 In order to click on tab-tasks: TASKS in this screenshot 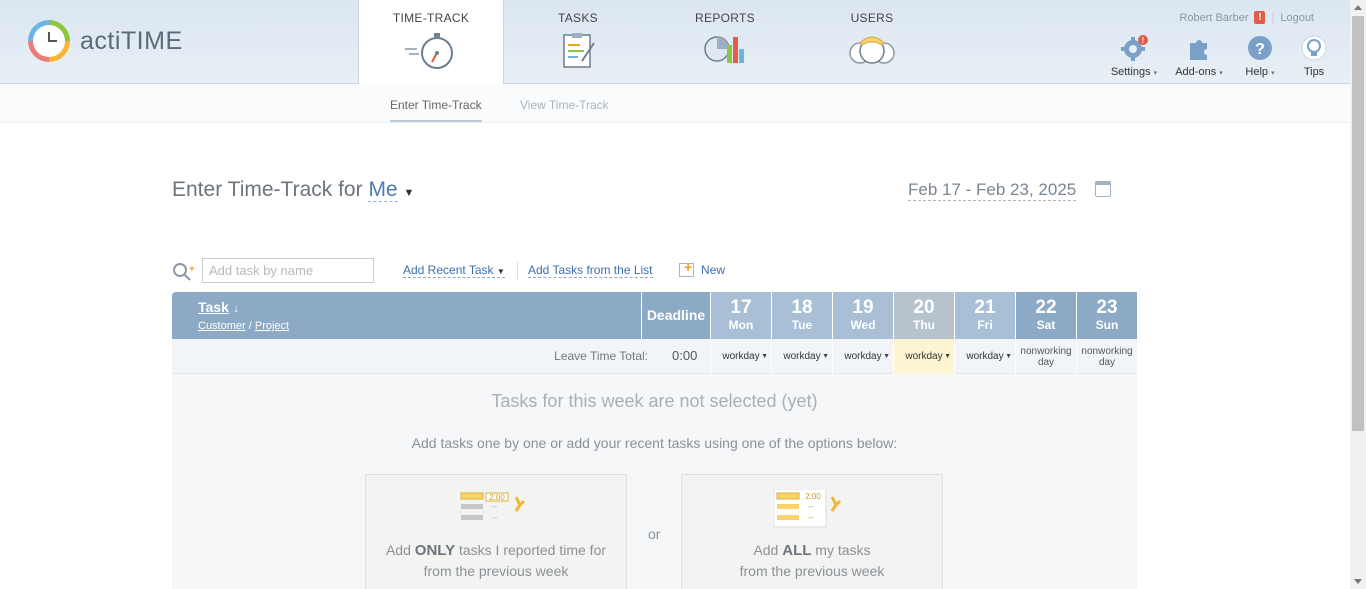, I will do `click(578, 42)`.